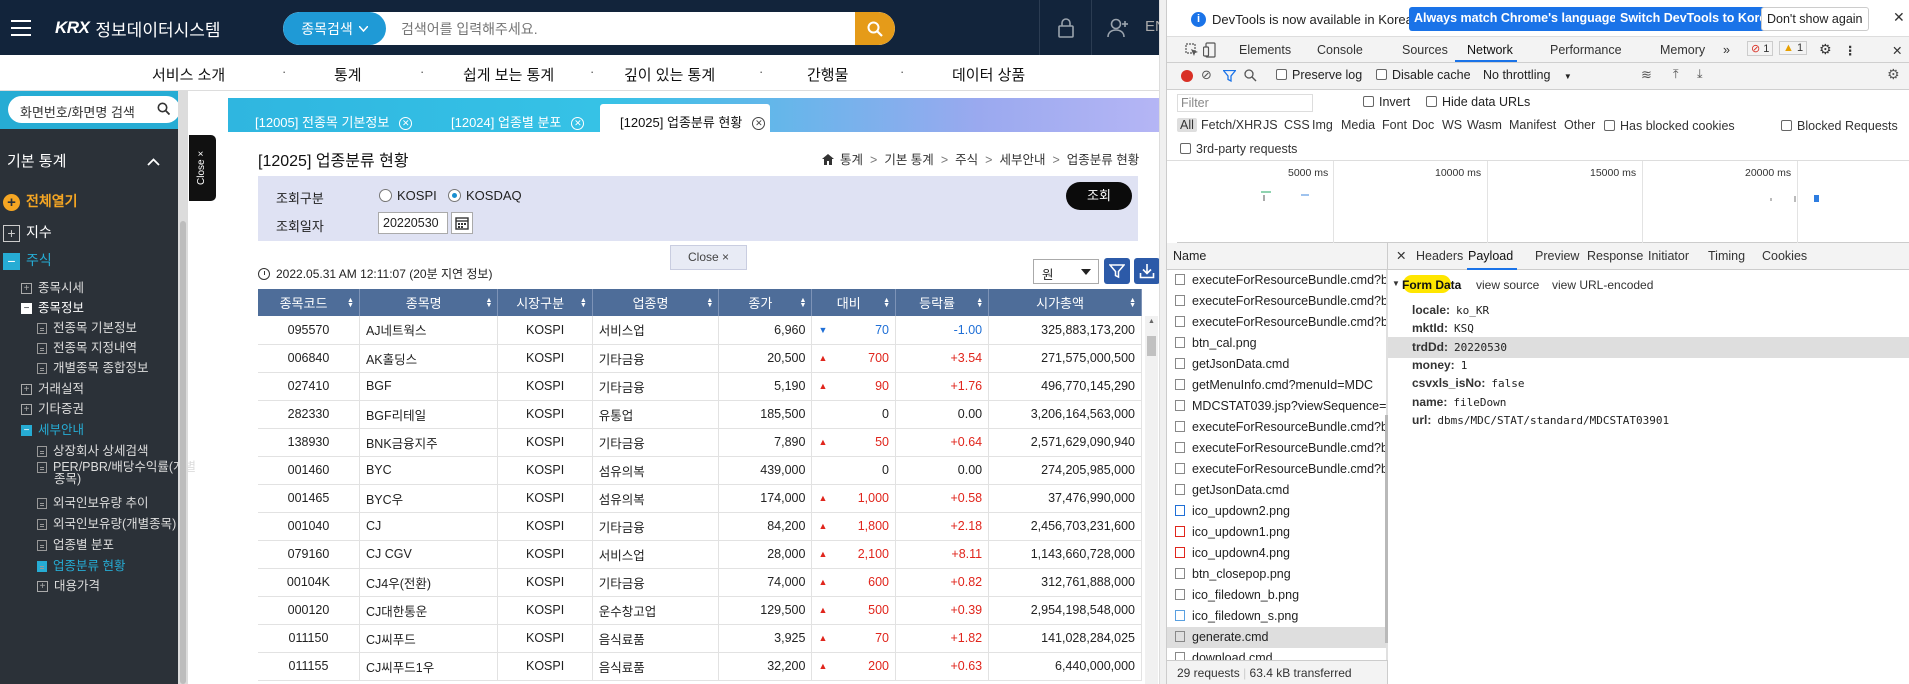  Describe the element at coordinates (1507, 285) in the screenshot. I see `view-source-link: view source` at that location.